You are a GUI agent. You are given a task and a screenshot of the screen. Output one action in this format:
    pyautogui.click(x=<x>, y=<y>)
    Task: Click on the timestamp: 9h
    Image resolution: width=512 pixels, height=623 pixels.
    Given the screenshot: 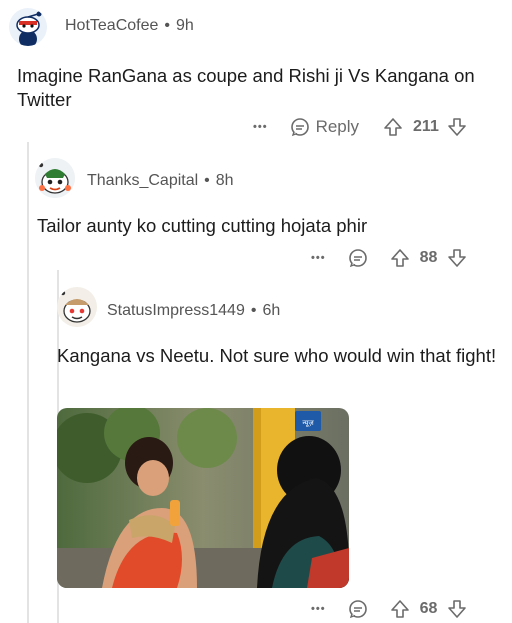 What is the action you would take?
    pyautogui.click(x=185, y=25)
    